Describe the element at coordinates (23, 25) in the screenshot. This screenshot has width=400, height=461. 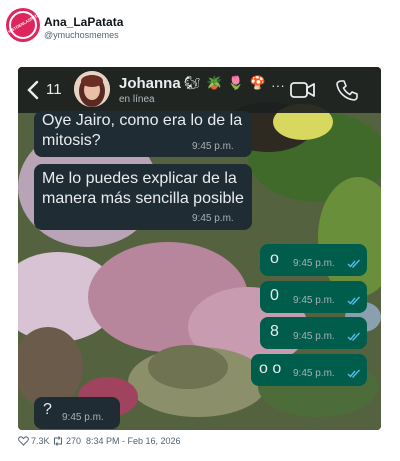
I see `author-avatar: VISTOENLASREDES.COM` at that location.